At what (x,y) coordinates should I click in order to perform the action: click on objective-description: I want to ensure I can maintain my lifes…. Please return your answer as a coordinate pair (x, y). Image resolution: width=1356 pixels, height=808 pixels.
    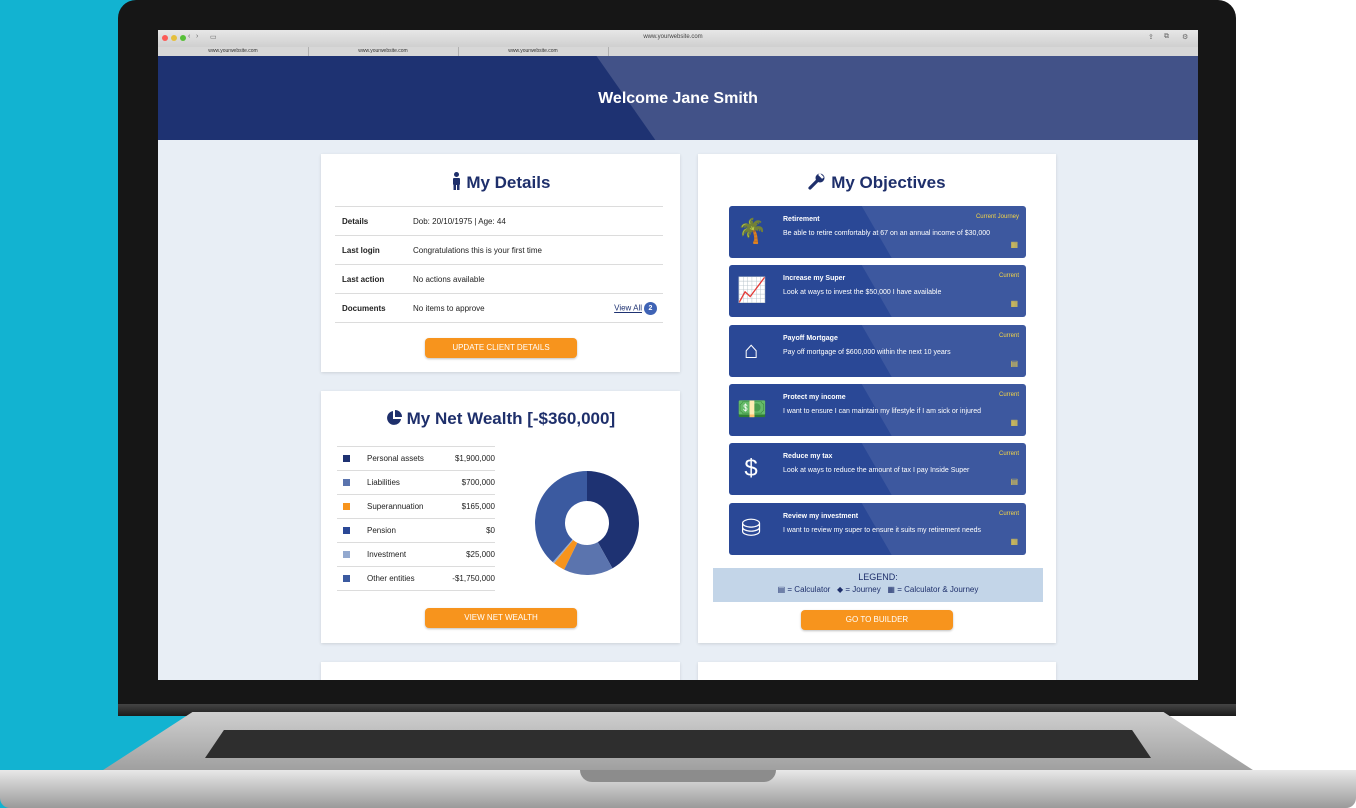
    Looking at the image, I should click on (882, 411).